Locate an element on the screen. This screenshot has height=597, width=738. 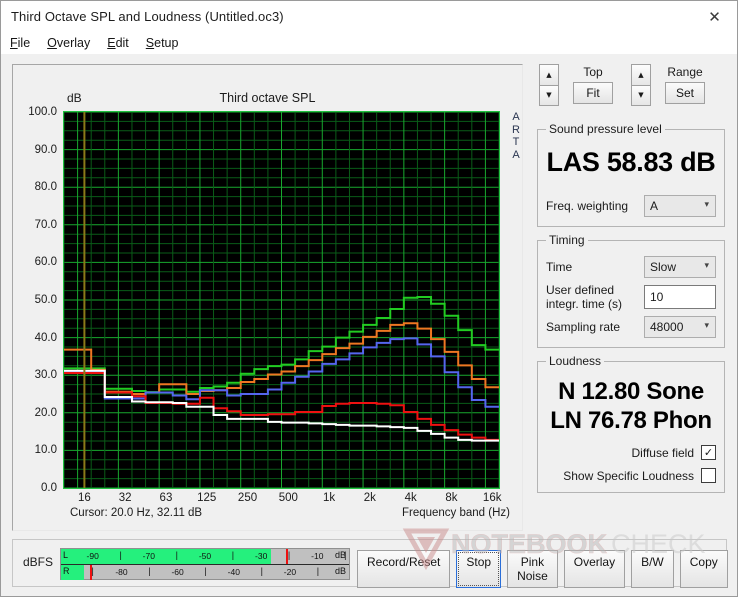
sampling-rate-label: Sampling rate is located at coordinates (583, 327).